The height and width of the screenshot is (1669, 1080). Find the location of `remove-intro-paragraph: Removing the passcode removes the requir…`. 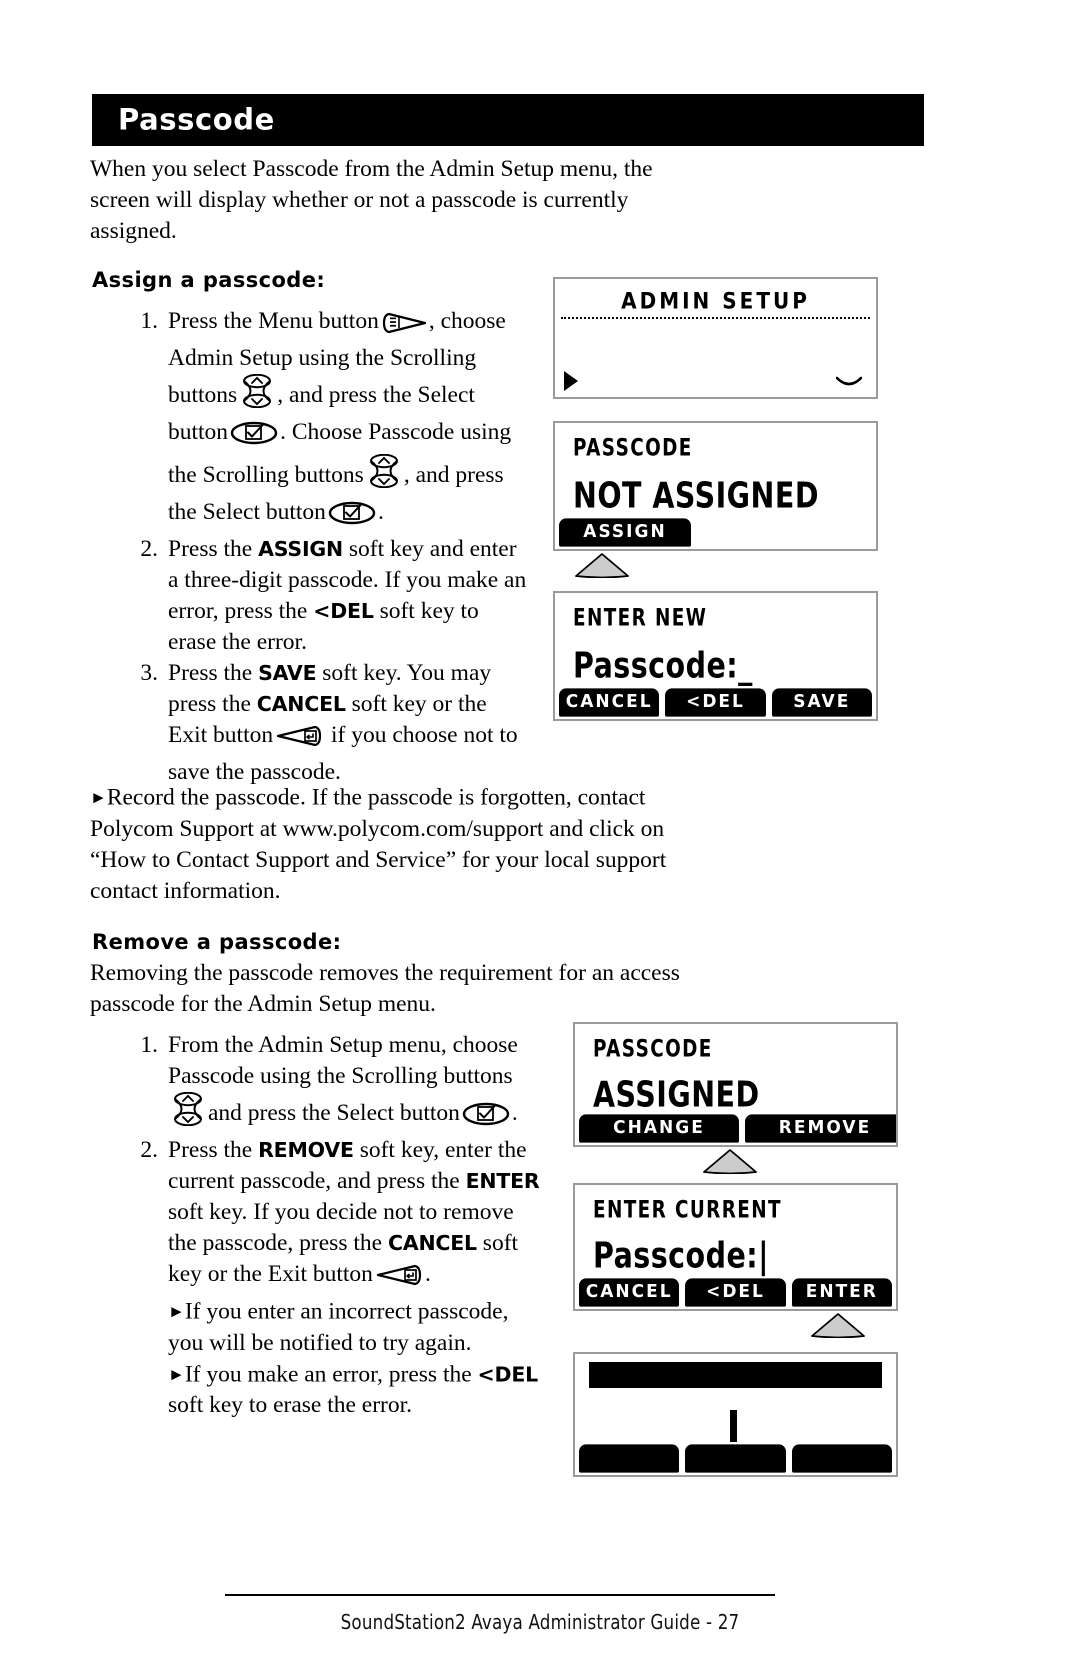

remove-intro-paragraph: Removing the passcode removes the requir… is located at coordinates (385, 988).